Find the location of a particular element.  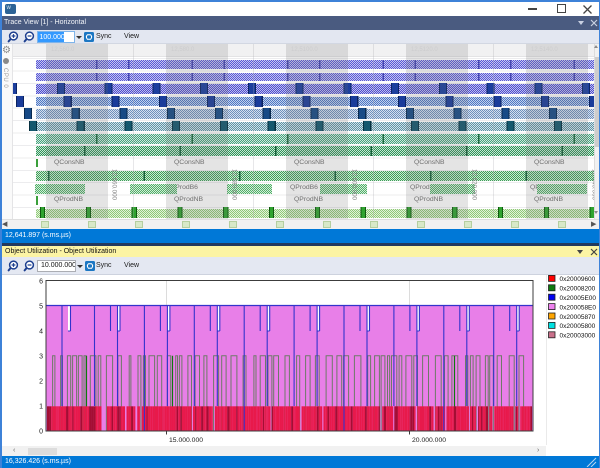

svg-text: 5 is located at coordinates (41, 307).